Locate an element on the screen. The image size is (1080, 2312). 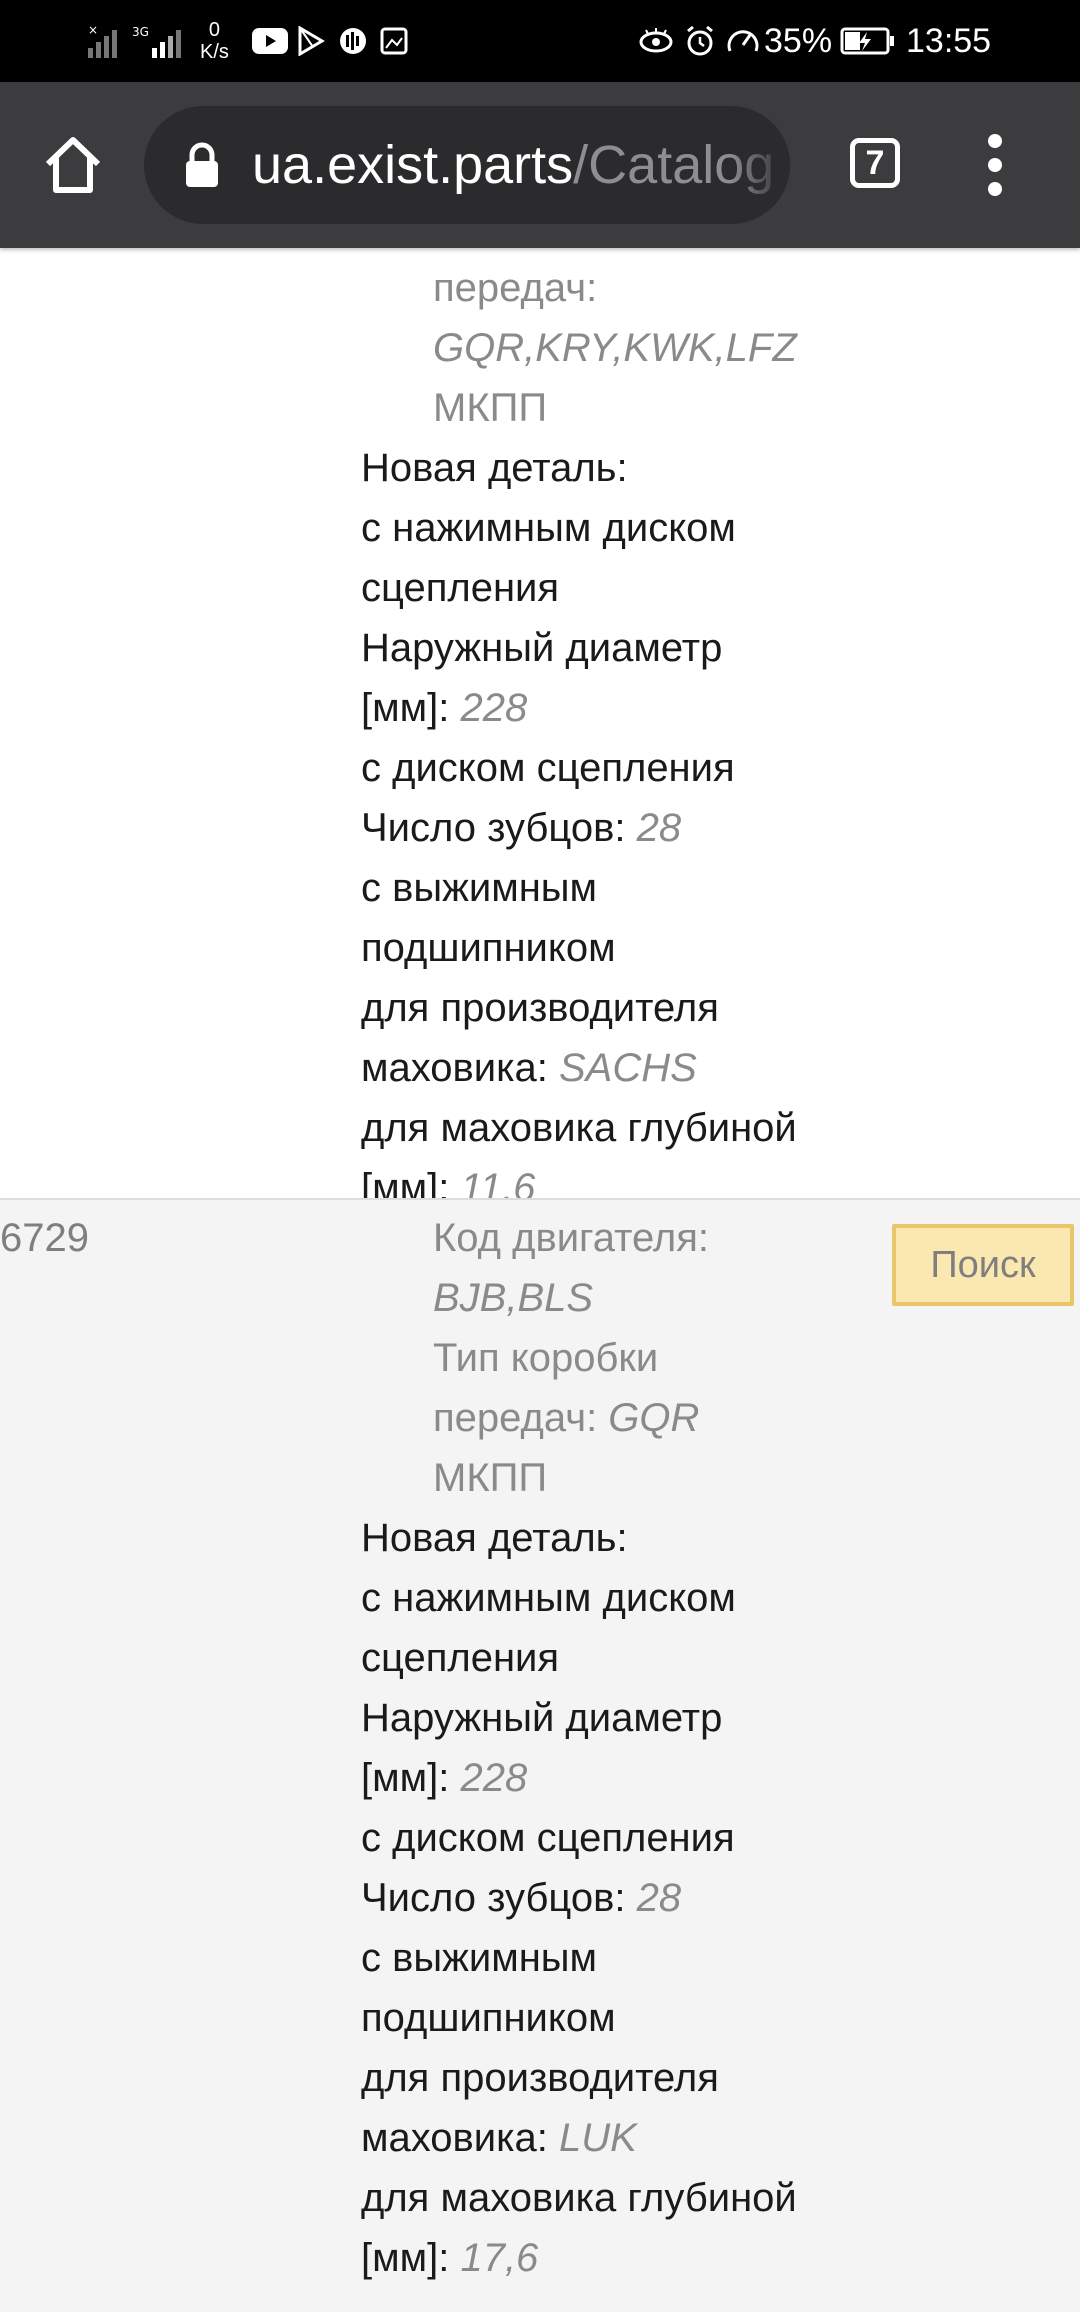
gearbox-label: Тип коробки is located at coordinates (546, 1358).